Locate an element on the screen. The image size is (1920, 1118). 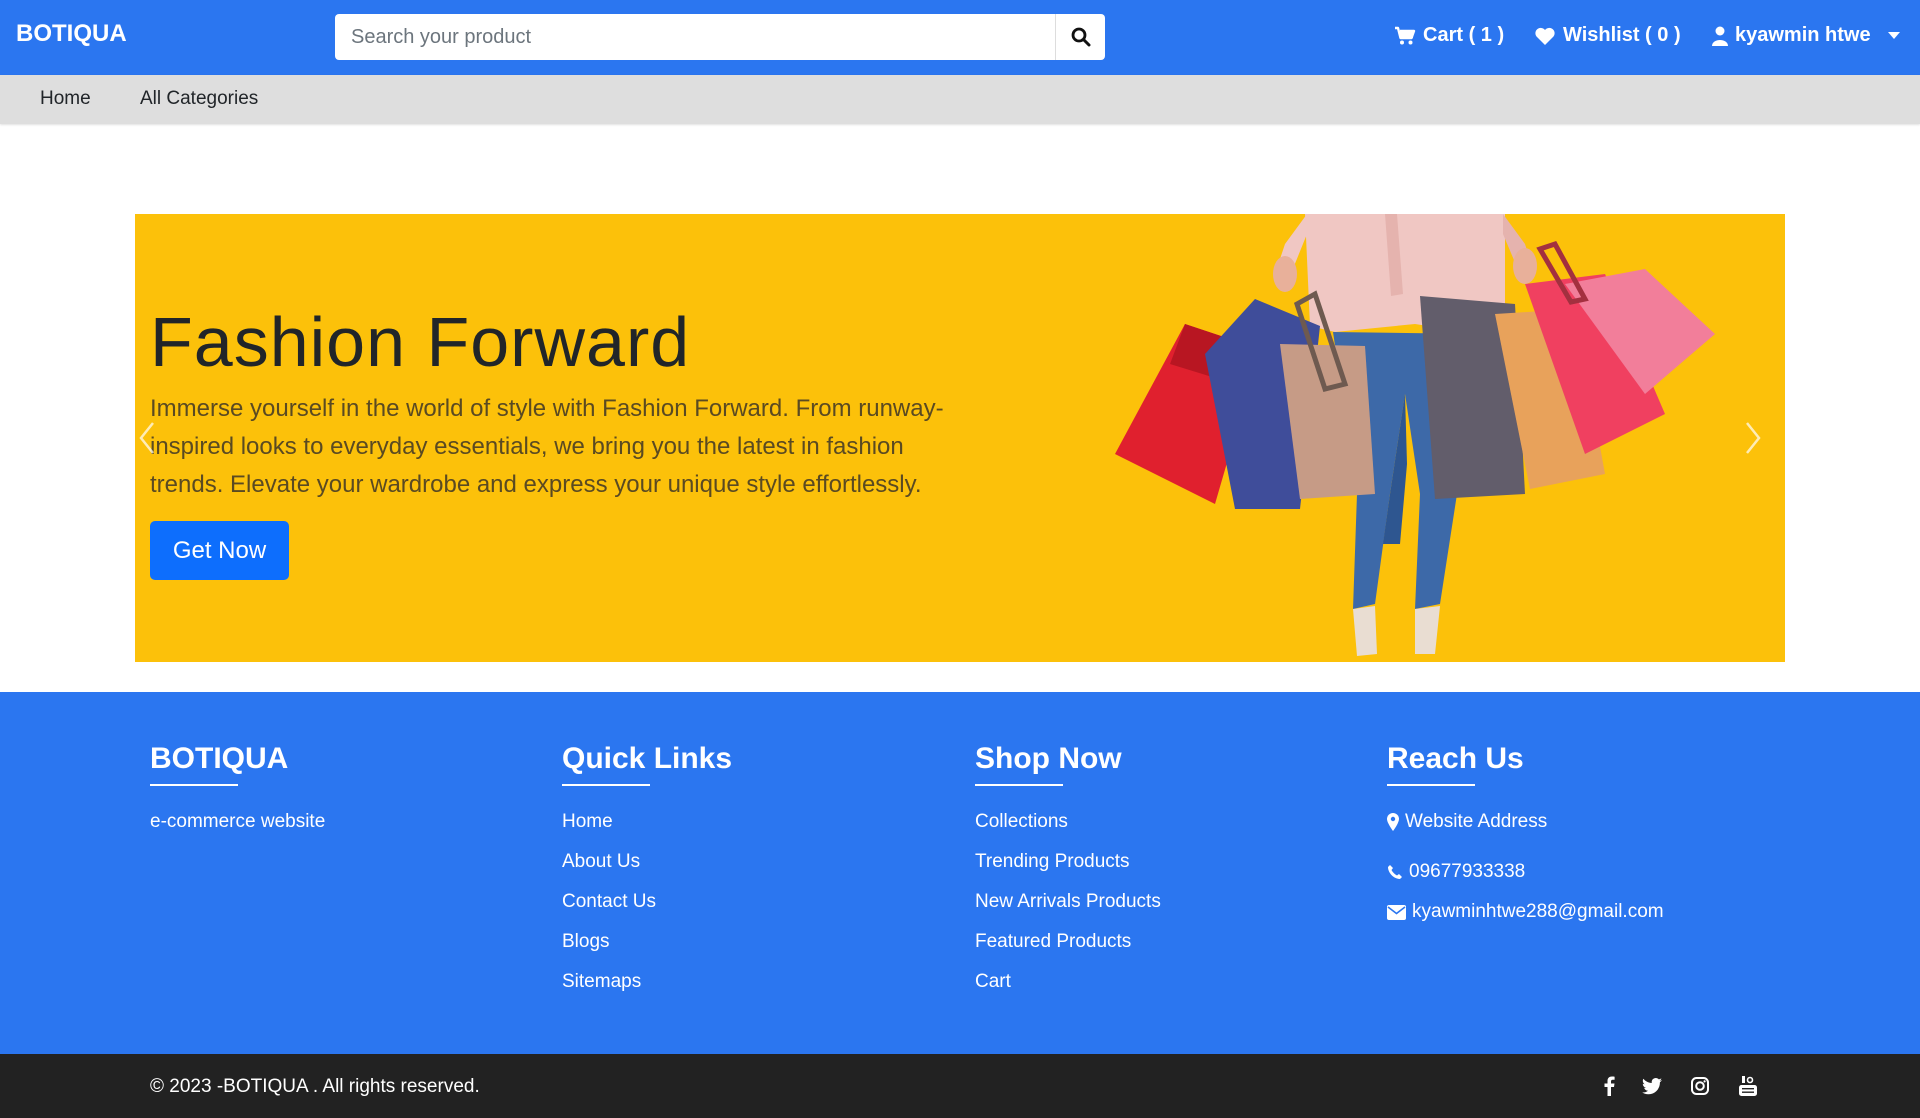
top-navbar: BOTIQUA Cart ( 1 ) Wishlist ( 0 ) is located at coordinates (960, 37).